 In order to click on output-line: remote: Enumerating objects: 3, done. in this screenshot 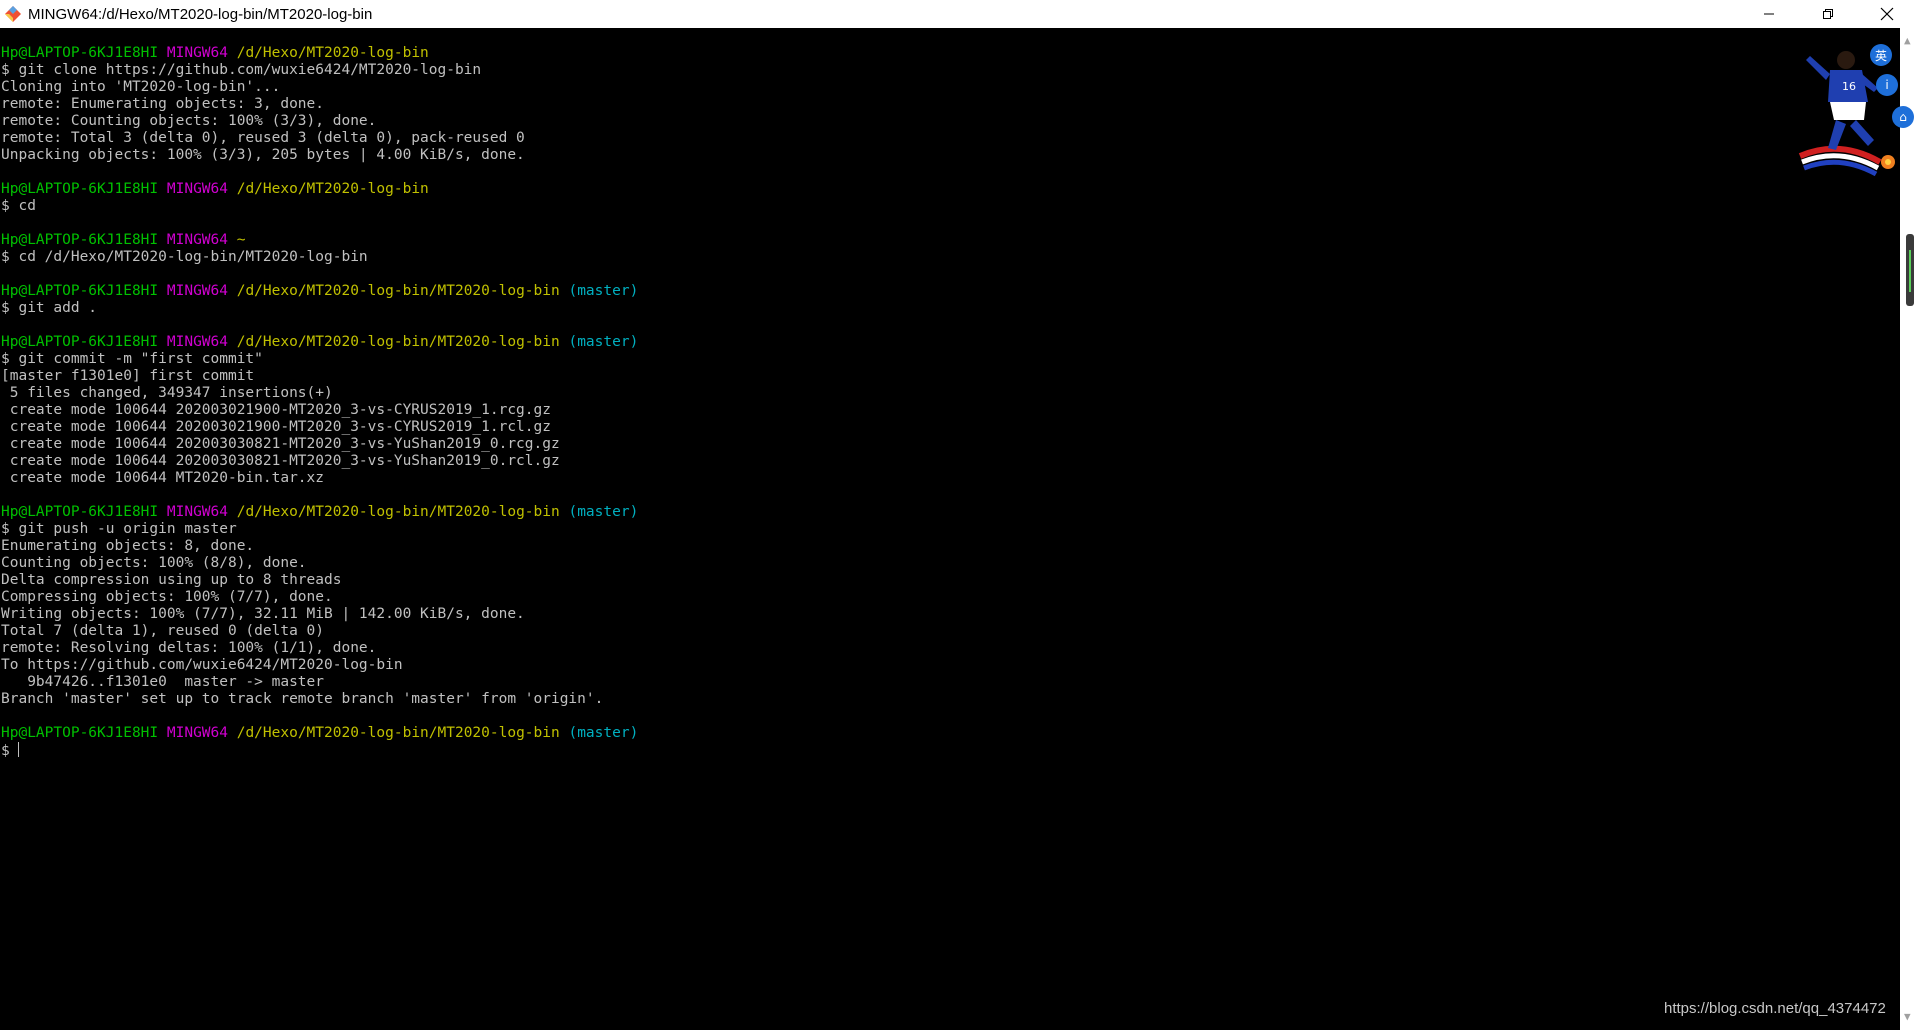, I will do `click(163, 104)`.